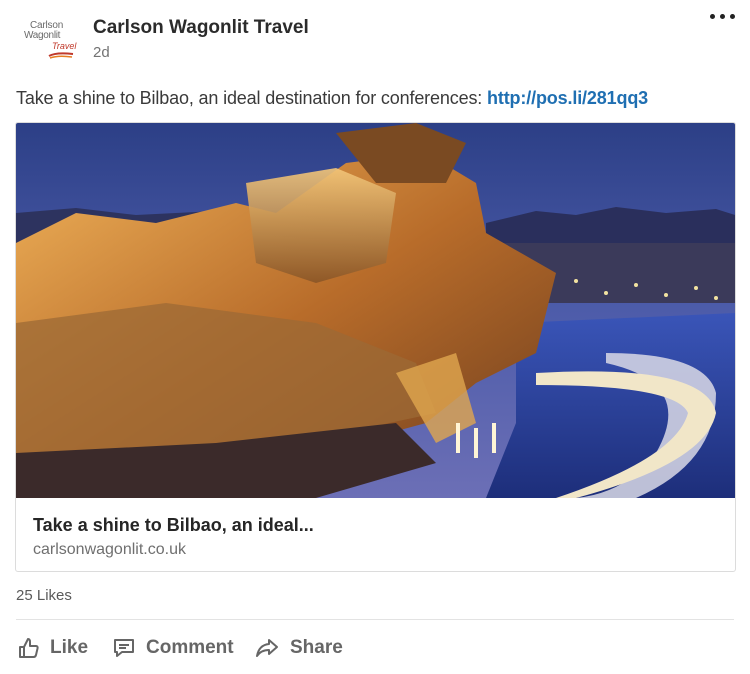 Image resolution: width=750 pixels, height=674 pixels. What do you see at coordinates (124, 648) in the screenshot?
I see `comment-icon` at bounding box center [124, 648].